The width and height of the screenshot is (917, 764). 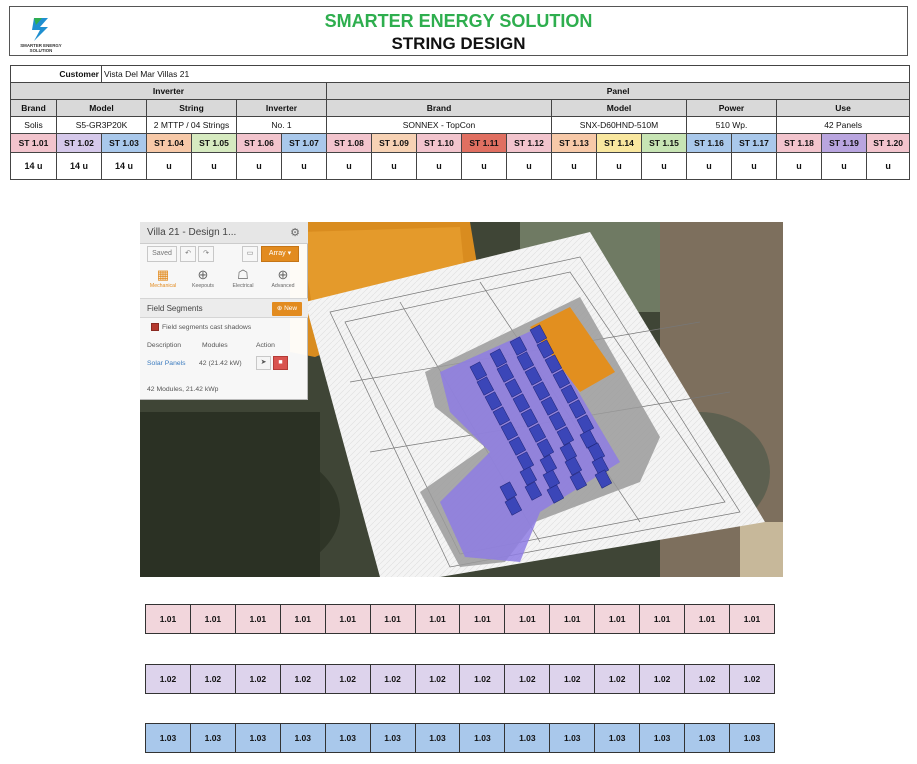 What do you see at coordinates (283, 274) in the screenshot?
I see `plus-circle-icon: ⊕` at bounding box center [283, 274].